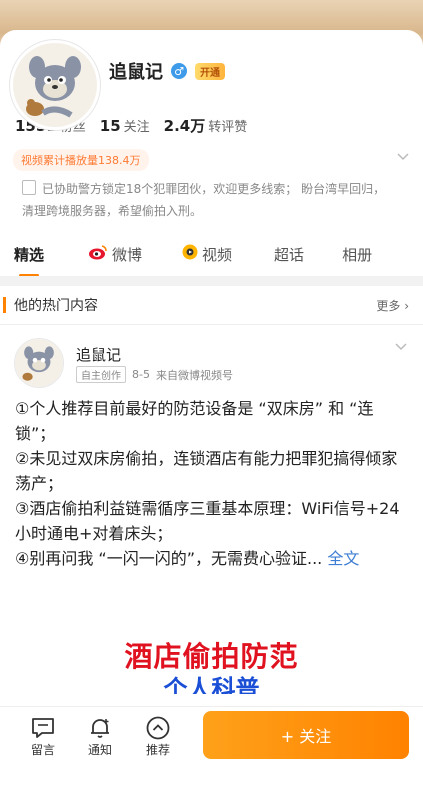 This screenshot has width=423, height=801. What do you see at coordinates (157, 750) in the screenshot?
I see `recommend-label: 推荐` at bounding box center [157, 750].